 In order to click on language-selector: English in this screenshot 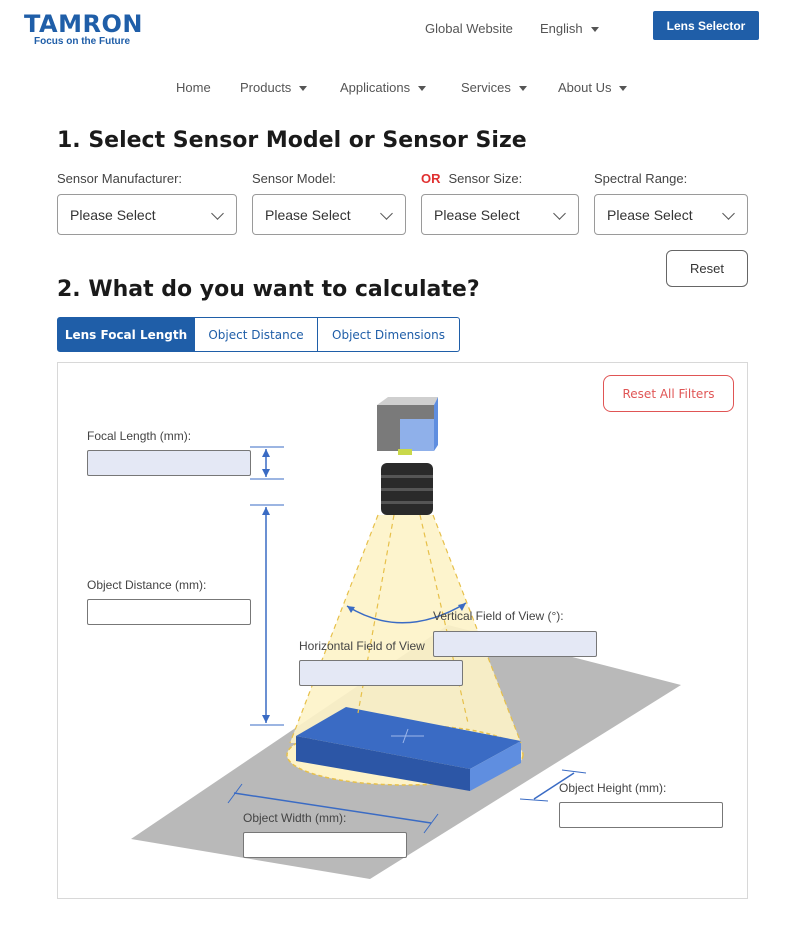, I will do `click(569, 28)`.